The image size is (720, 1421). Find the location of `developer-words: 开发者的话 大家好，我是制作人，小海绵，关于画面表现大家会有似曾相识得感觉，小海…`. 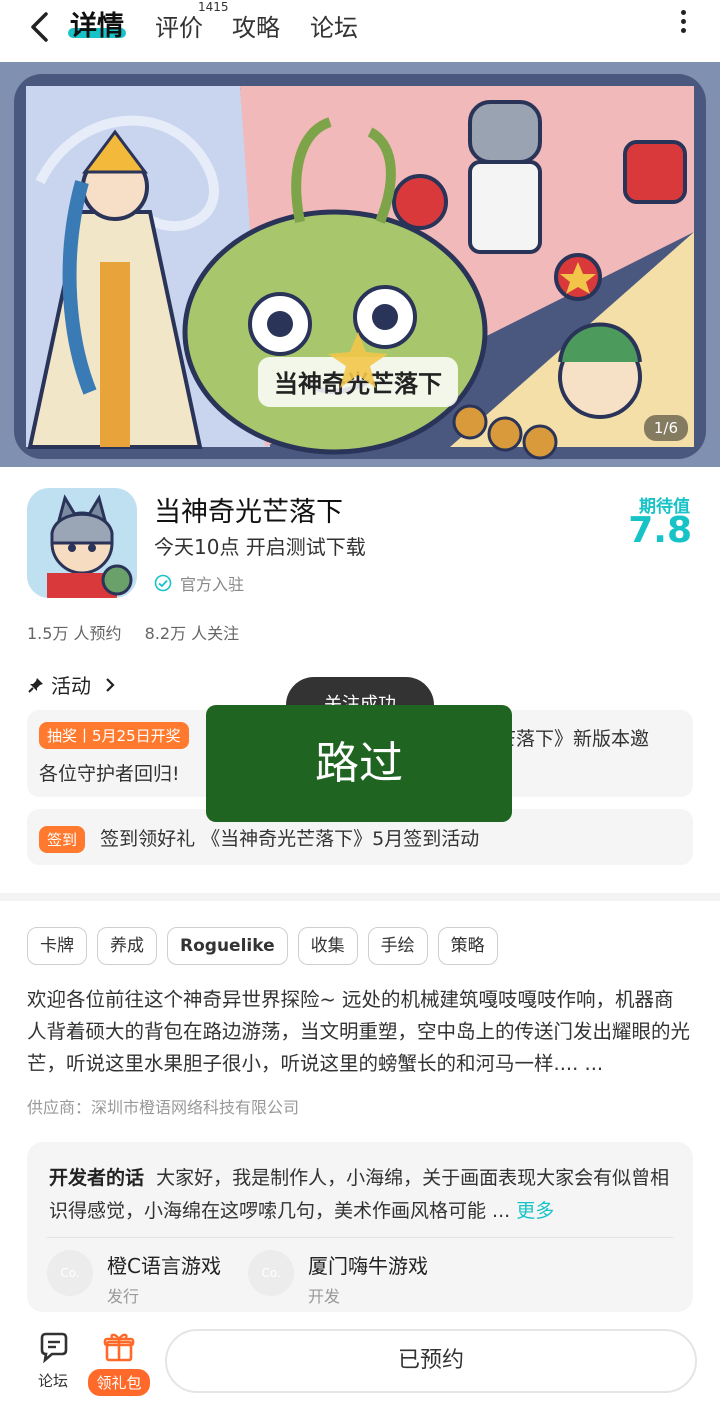

developer-words: 开发者的话 大家好，我是制作人，小海绵，关于画面表现大家会有似曾相识得感觉，小海… is located at coordinates (364, 1195).